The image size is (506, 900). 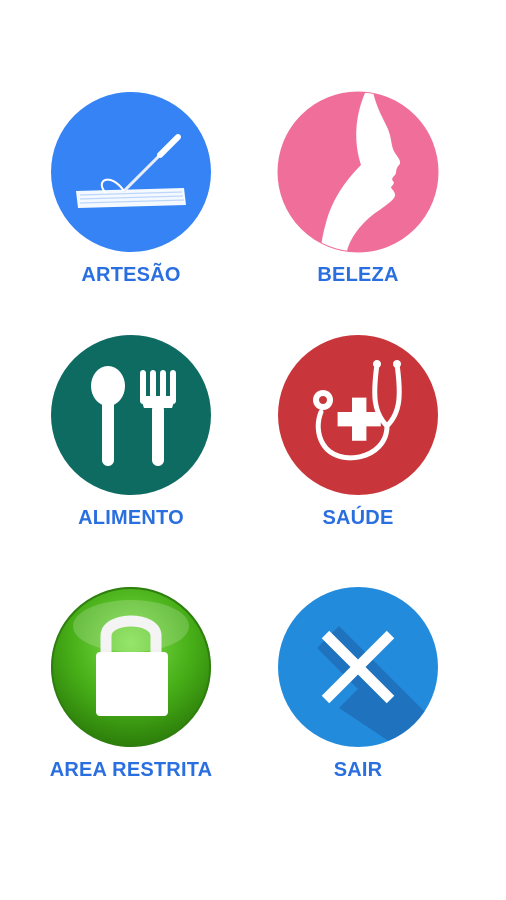 What do you see at coordinates (358, 770) in the screenshot?
I see `menu-item-label: SAIR` at bounding box center [358, 770].